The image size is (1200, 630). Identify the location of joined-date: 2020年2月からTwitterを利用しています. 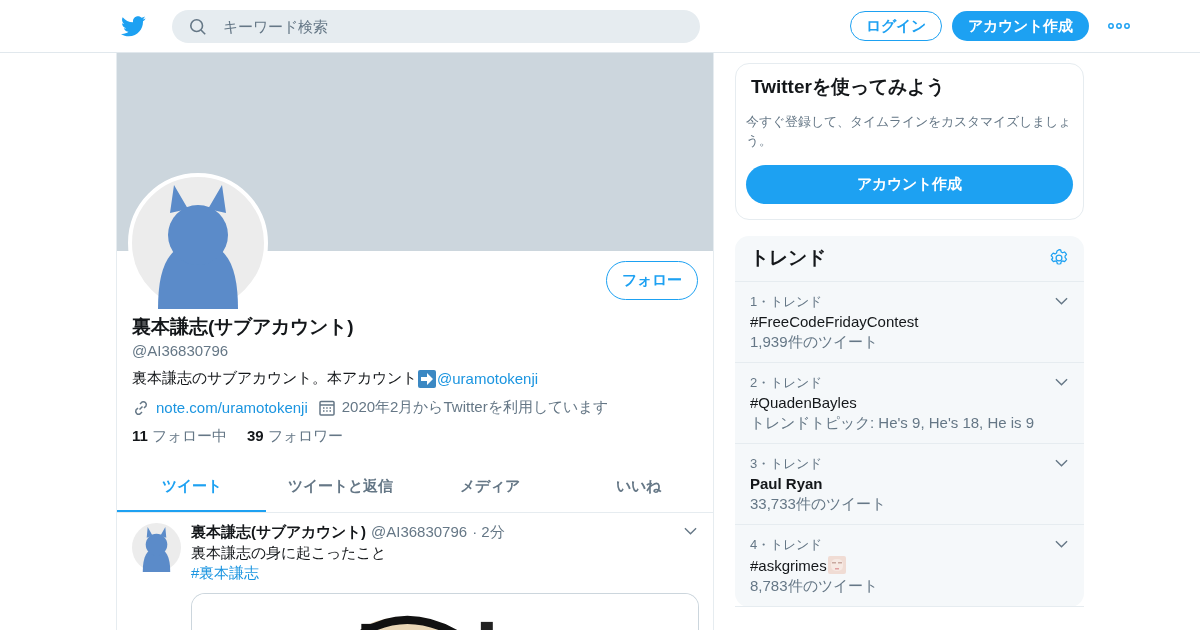
(474, 407).